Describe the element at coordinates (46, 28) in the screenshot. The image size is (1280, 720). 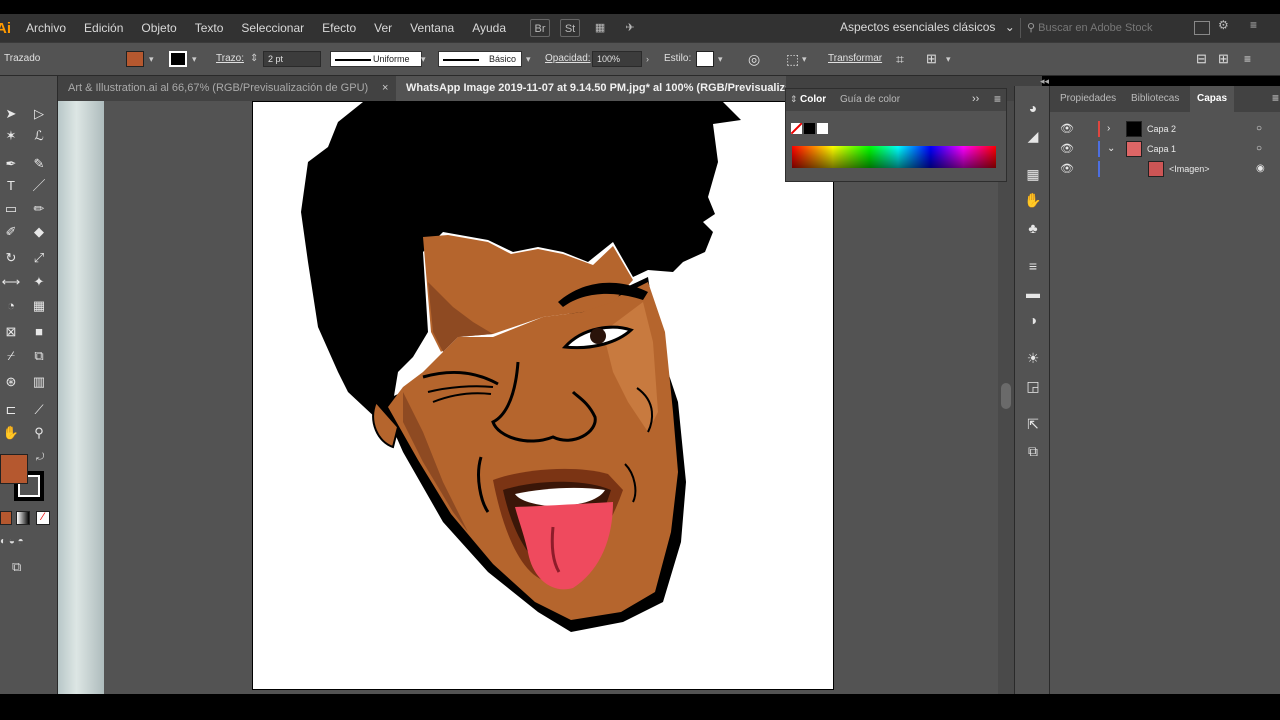
I see `menu-archivo: Archivo` at that location.